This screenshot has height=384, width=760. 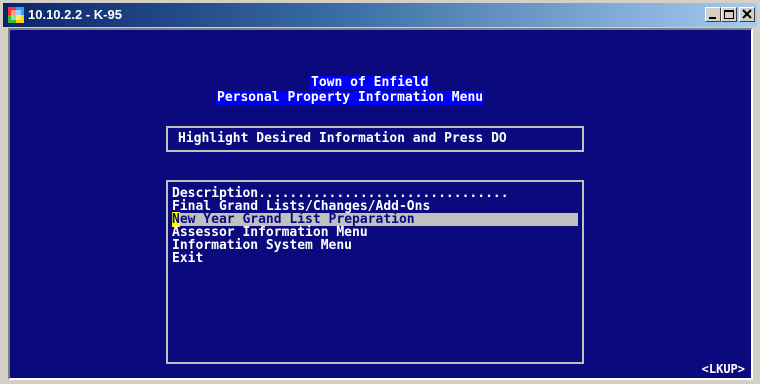 I want to click on close-button, so click(x=747, y=14).